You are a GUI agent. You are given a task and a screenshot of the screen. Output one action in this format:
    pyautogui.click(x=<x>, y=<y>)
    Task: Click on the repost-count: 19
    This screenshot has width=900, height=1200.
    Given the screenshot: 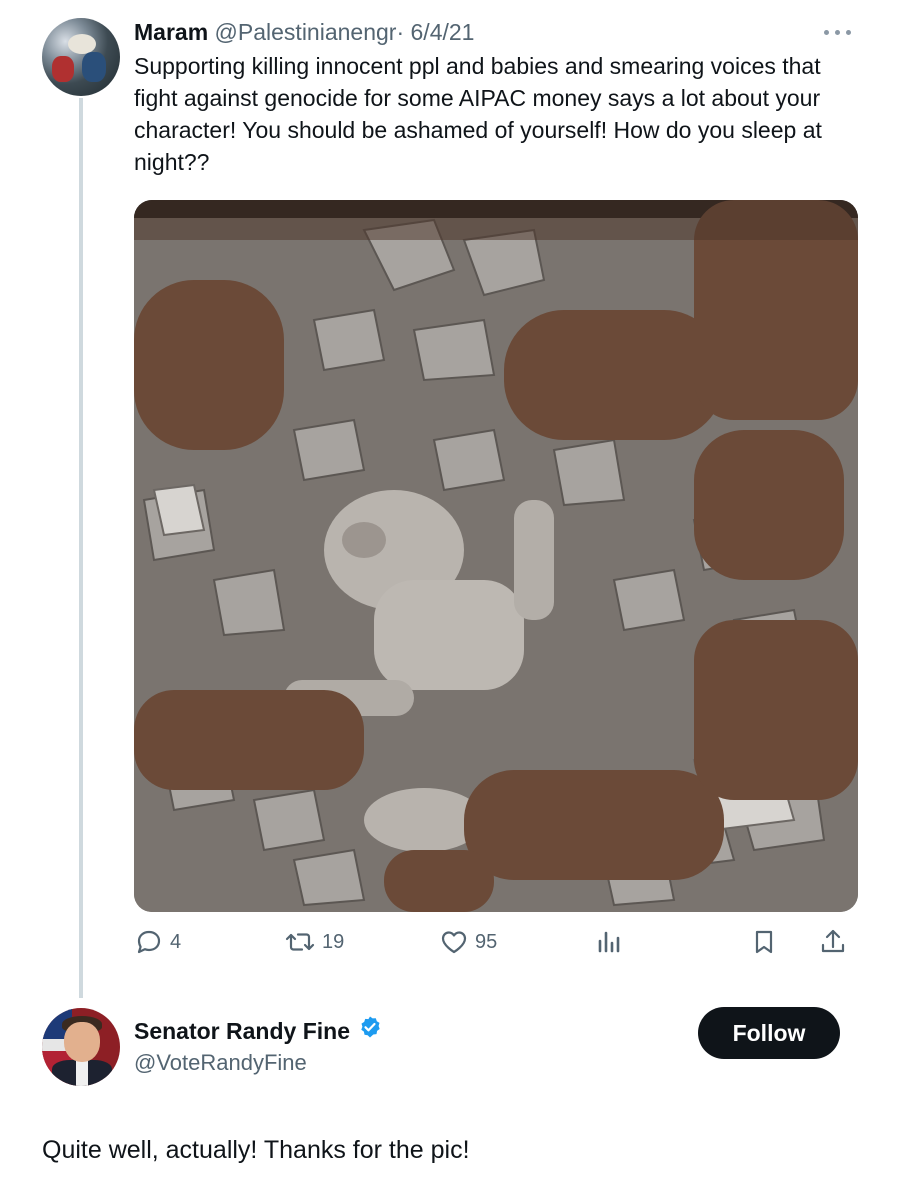 What is the action you would take?
    pyautogui.click(x=333, y=941)
    